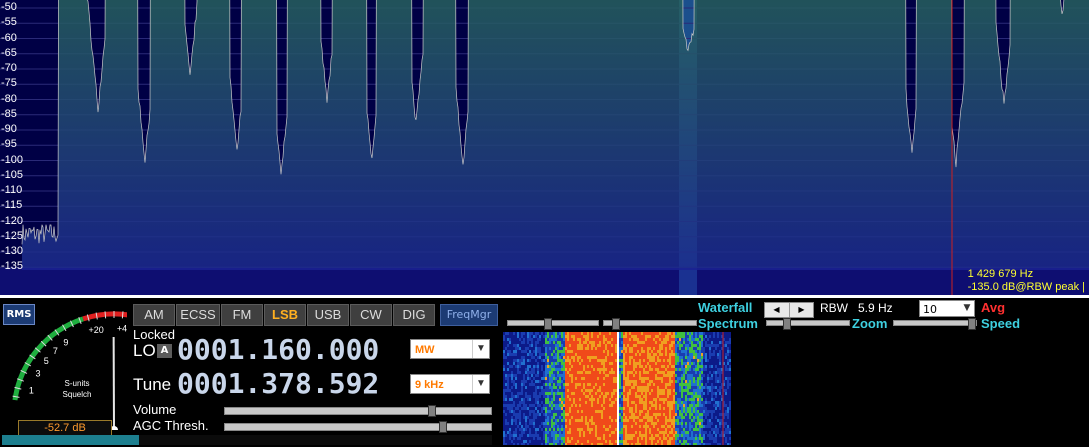 The height and width of the screenshot is (447, 1089). I want to click on mode-button-cw: CW, so click(371, 315).